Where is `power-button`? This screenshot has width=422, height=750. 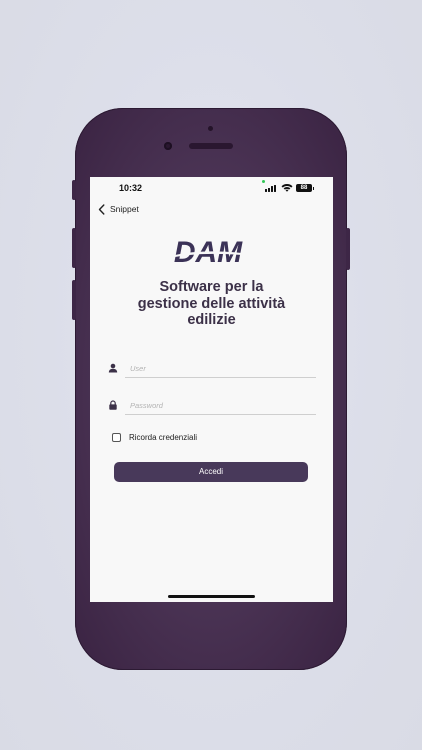 power-button is located at coordinates (348, 249).